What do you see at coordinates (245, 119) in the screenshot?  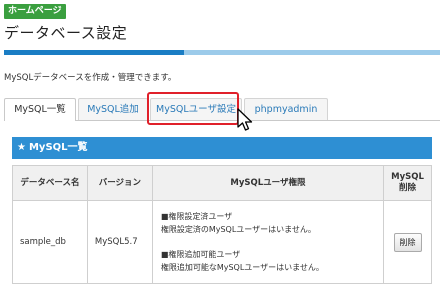 I see `mouse-cursor-icon` at bounding box center [245, 119].